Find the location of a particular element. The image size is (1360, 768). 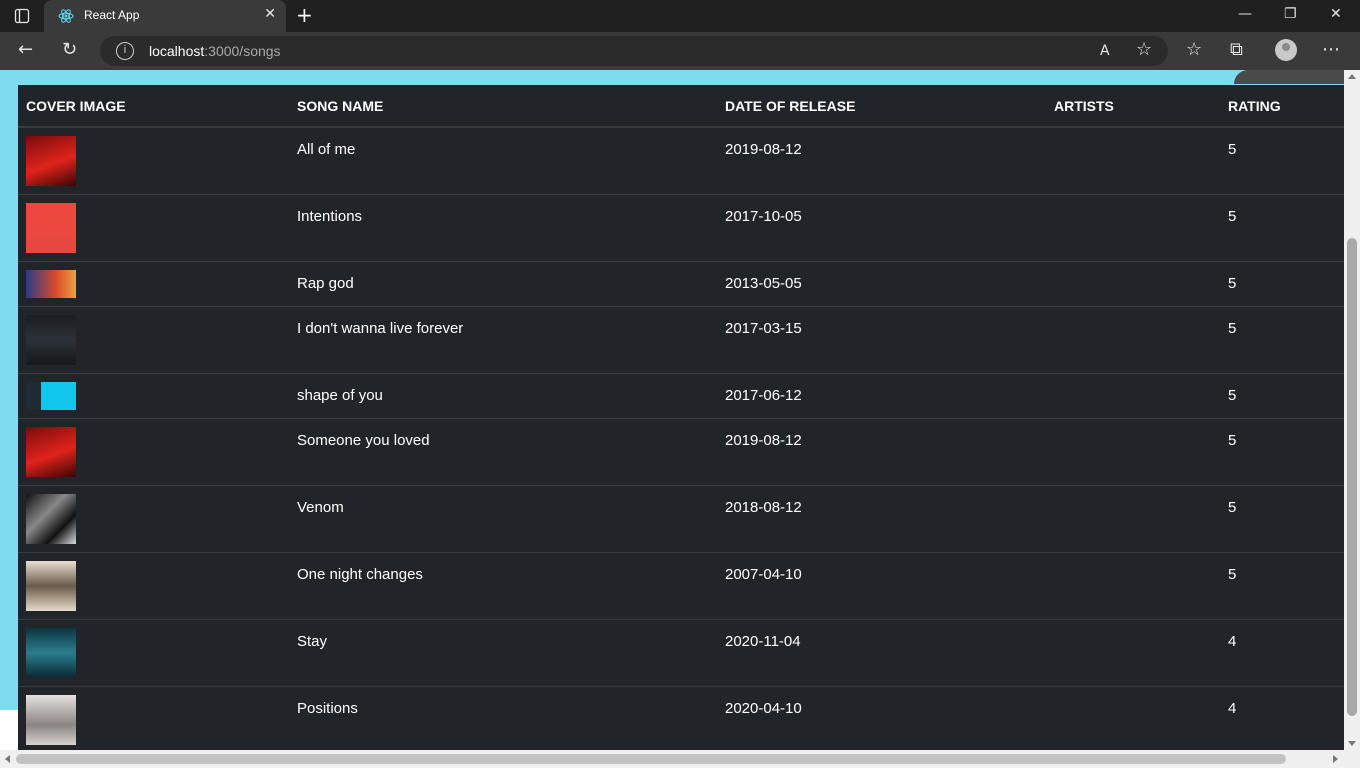

table-row: Intentions 2017-10-05 5 is located at coordinates (681, 228).